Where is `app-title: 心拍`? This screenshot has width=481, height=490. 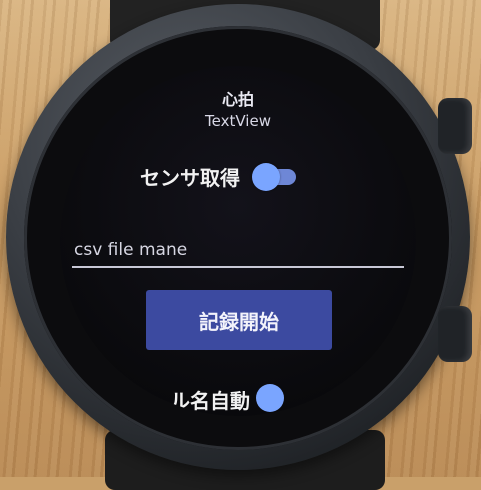 app-title: 心拍 is located at coordinates (237, 99).